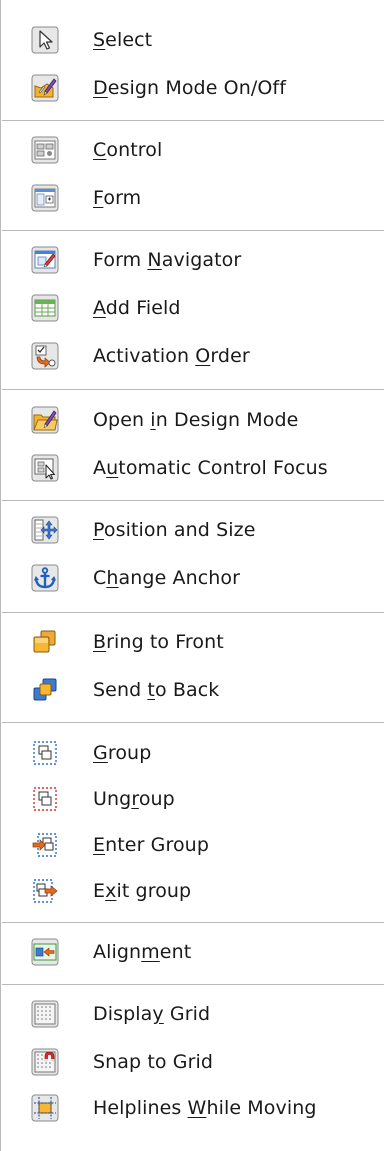 Image resolution: width=384 pixels, height=1151 pixels. Describe the element at coordinates (134, 799) in the screenshot. I see `menu-item-label: Ungroup` at that location.